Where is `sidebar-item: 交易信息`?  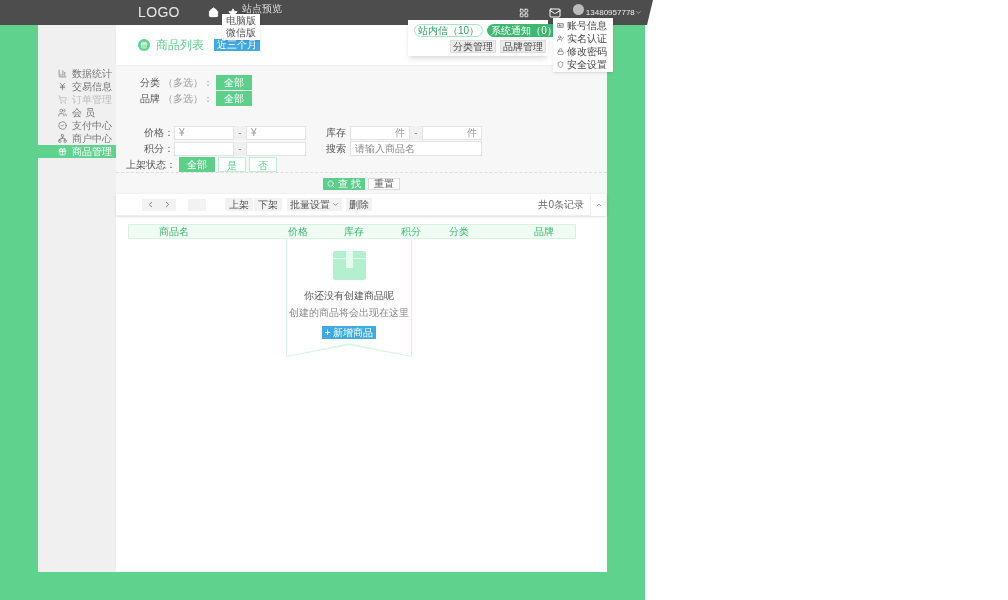 sidebar-item: 交易信息 is located at coordinates (77, 86).